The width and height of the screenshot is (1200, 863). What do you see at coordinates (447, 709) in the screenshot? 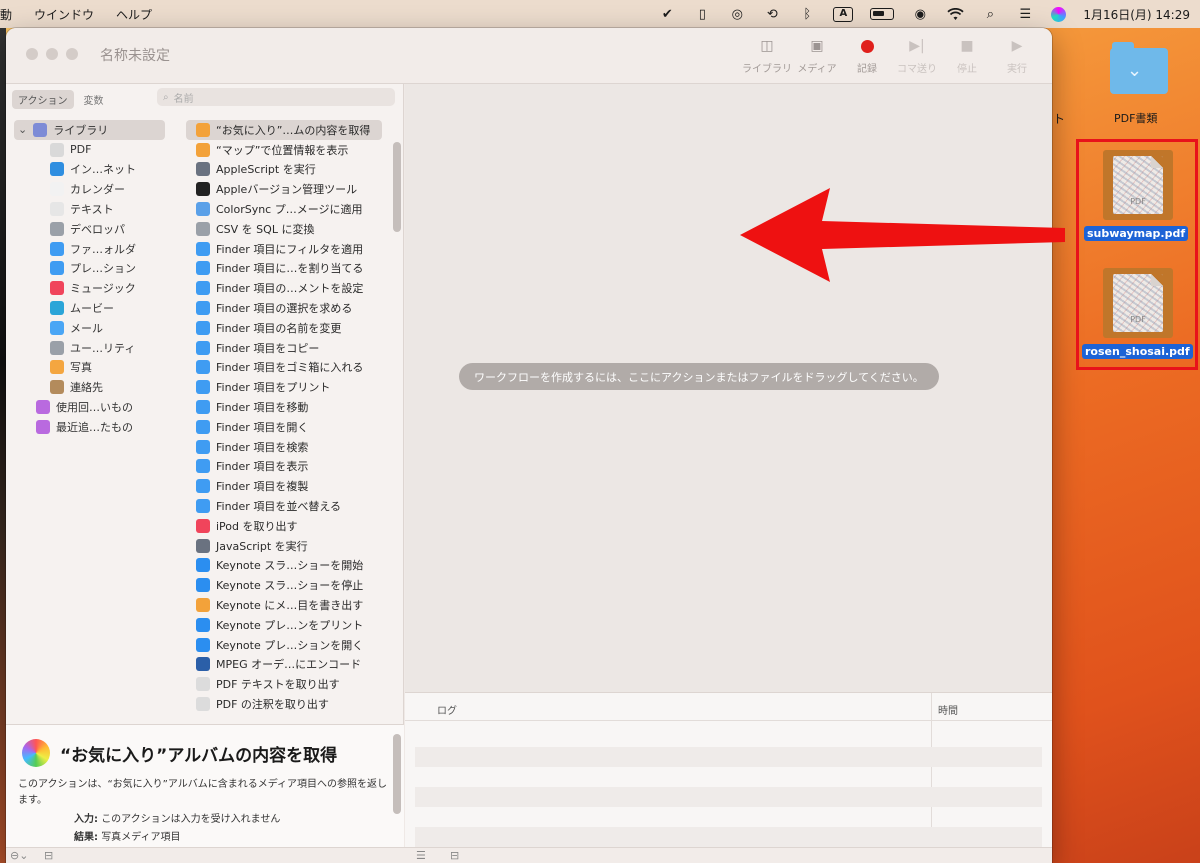
I see `log-column-header: ログ` at bounding box center [447, 709].